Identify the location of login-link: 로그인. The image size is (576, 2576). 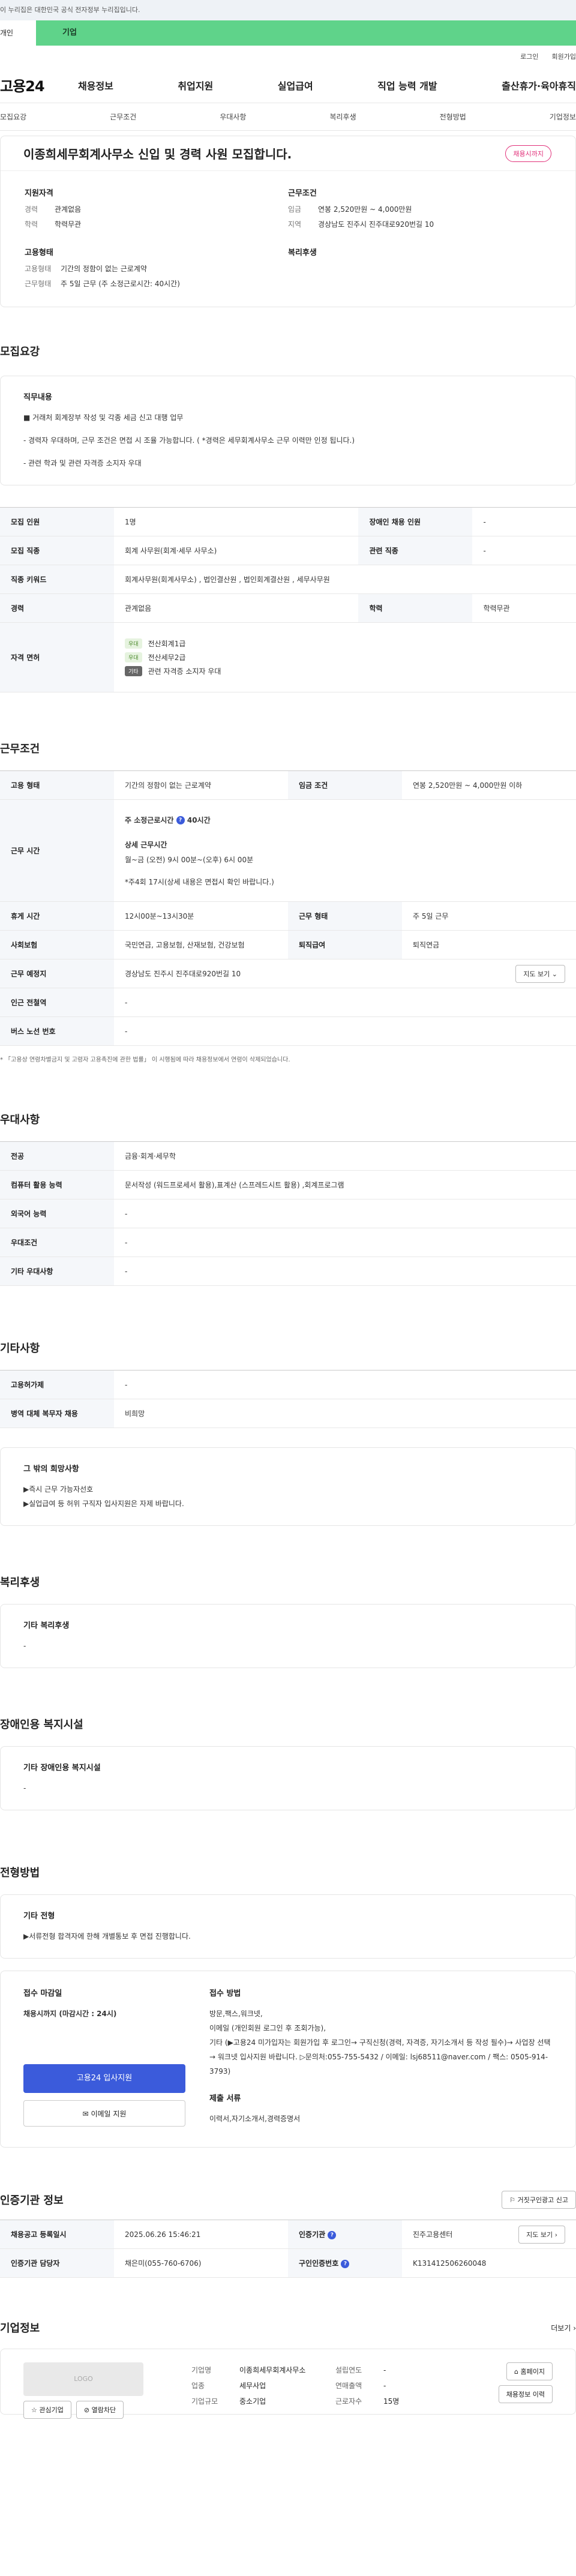
(529, 56).